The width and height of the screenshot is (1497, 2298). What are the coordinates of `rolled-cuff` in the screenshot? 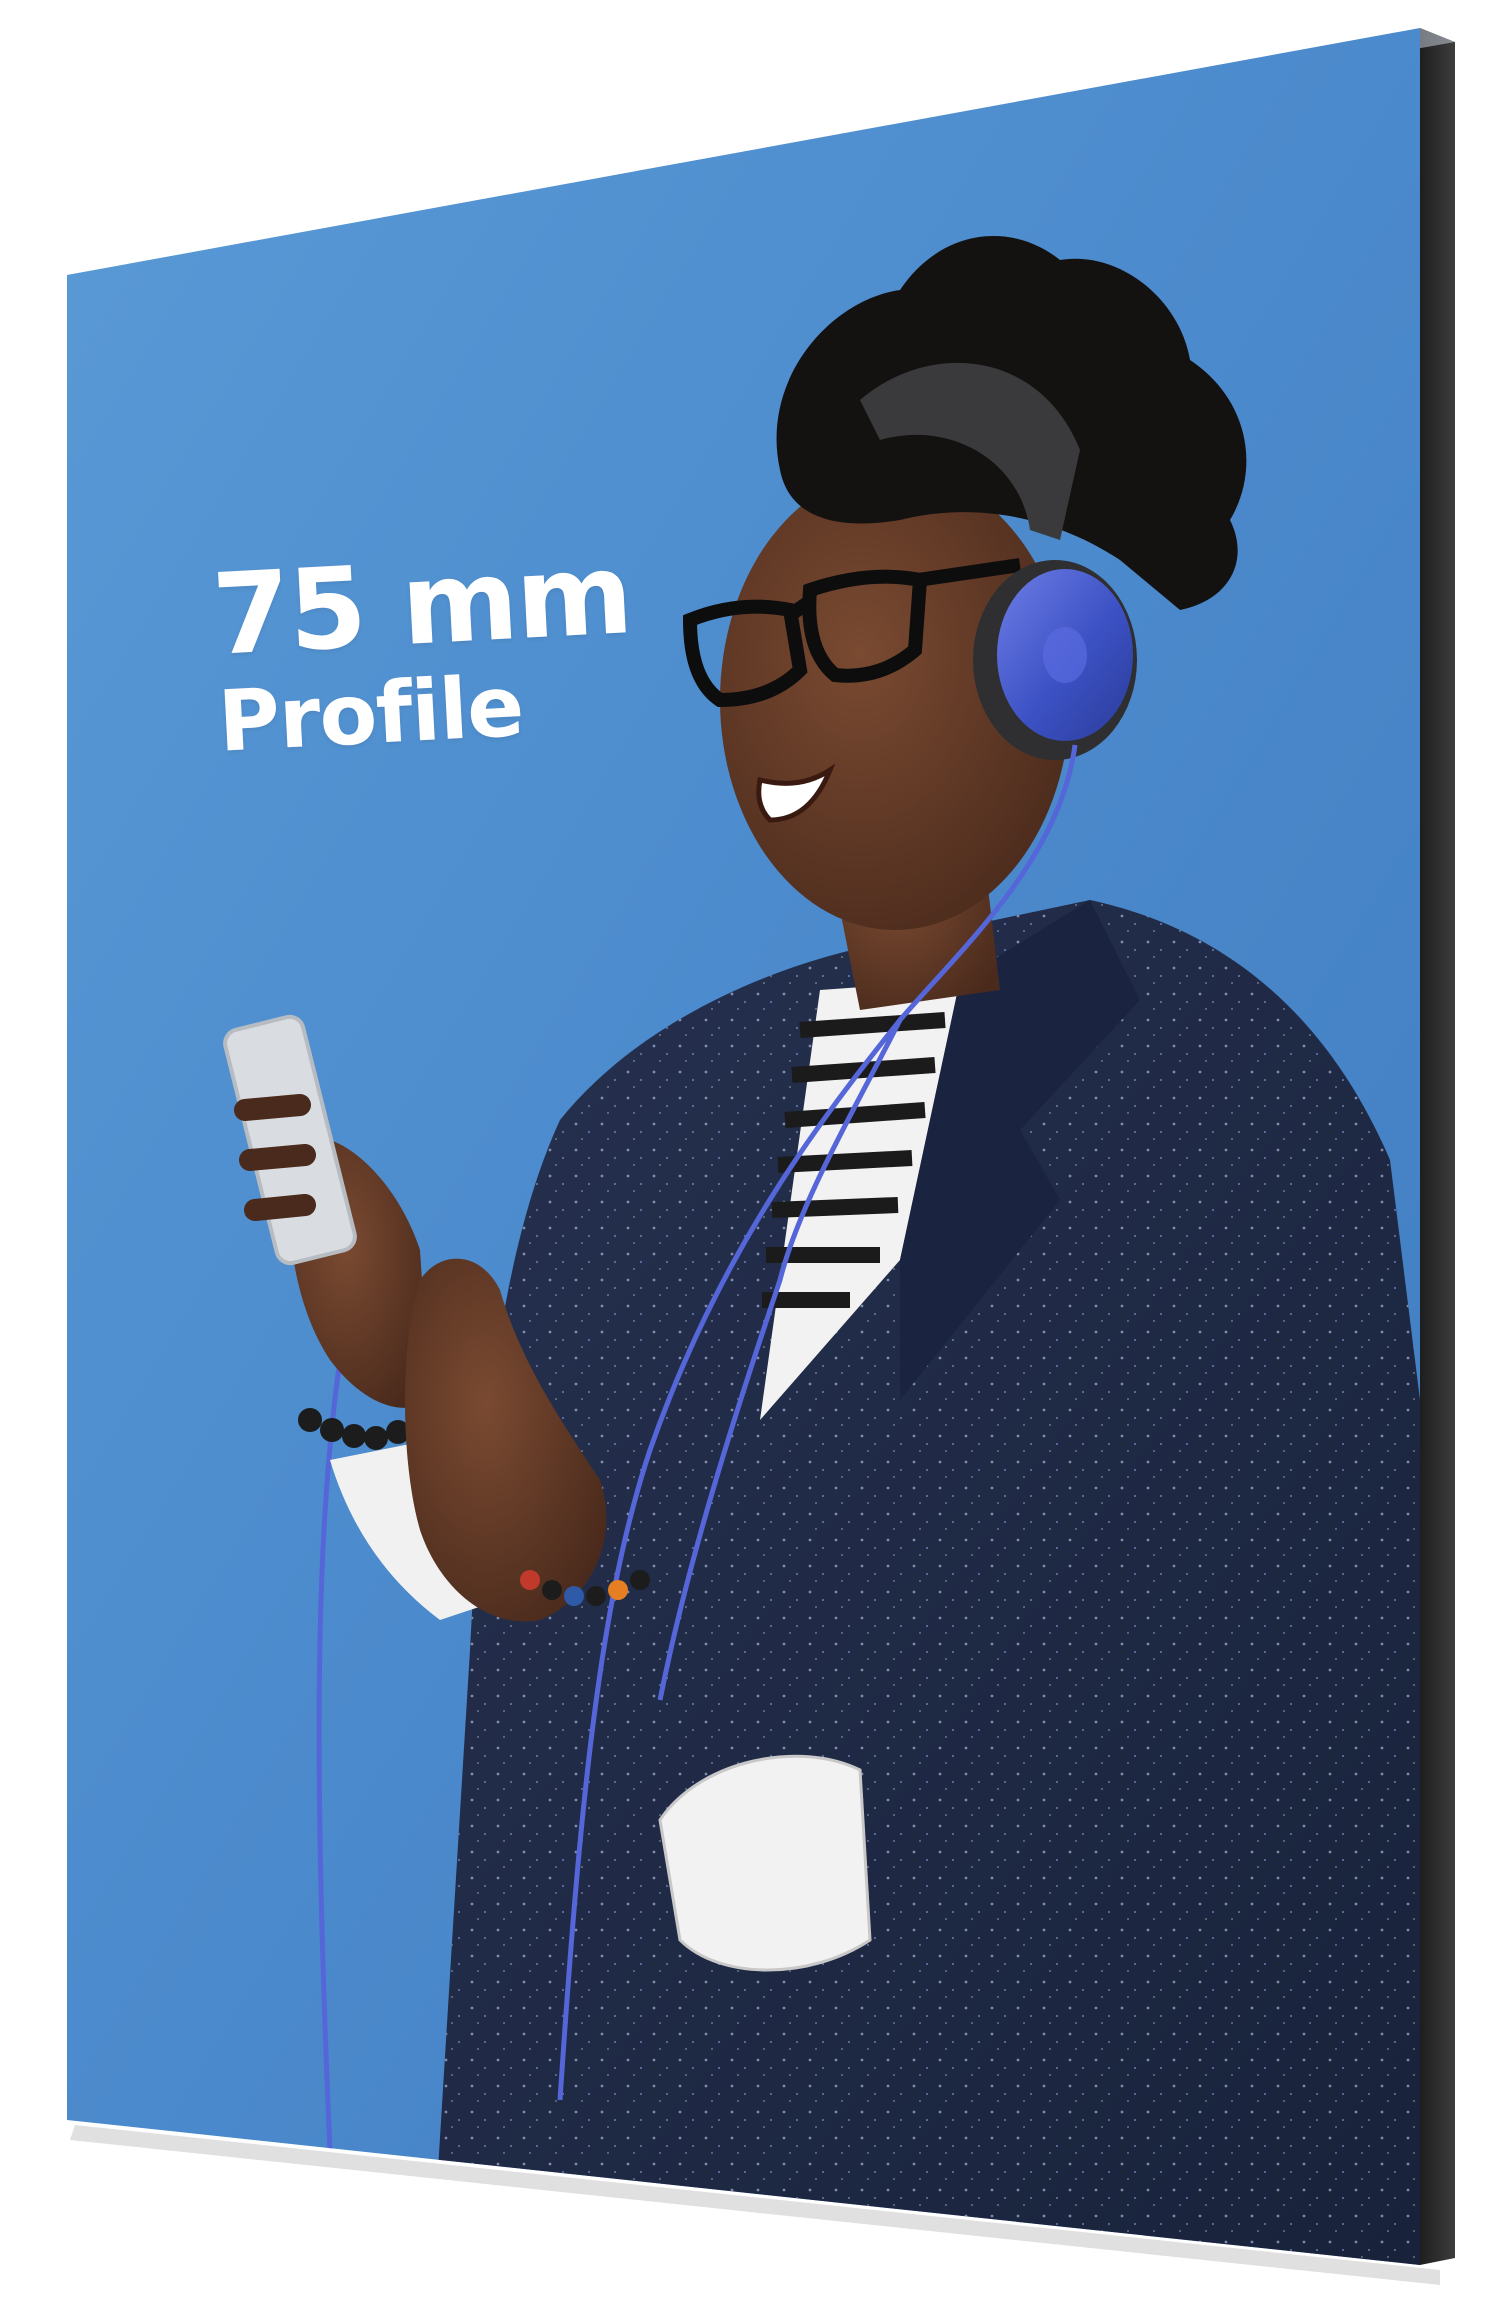 It's located at (765, 1863).